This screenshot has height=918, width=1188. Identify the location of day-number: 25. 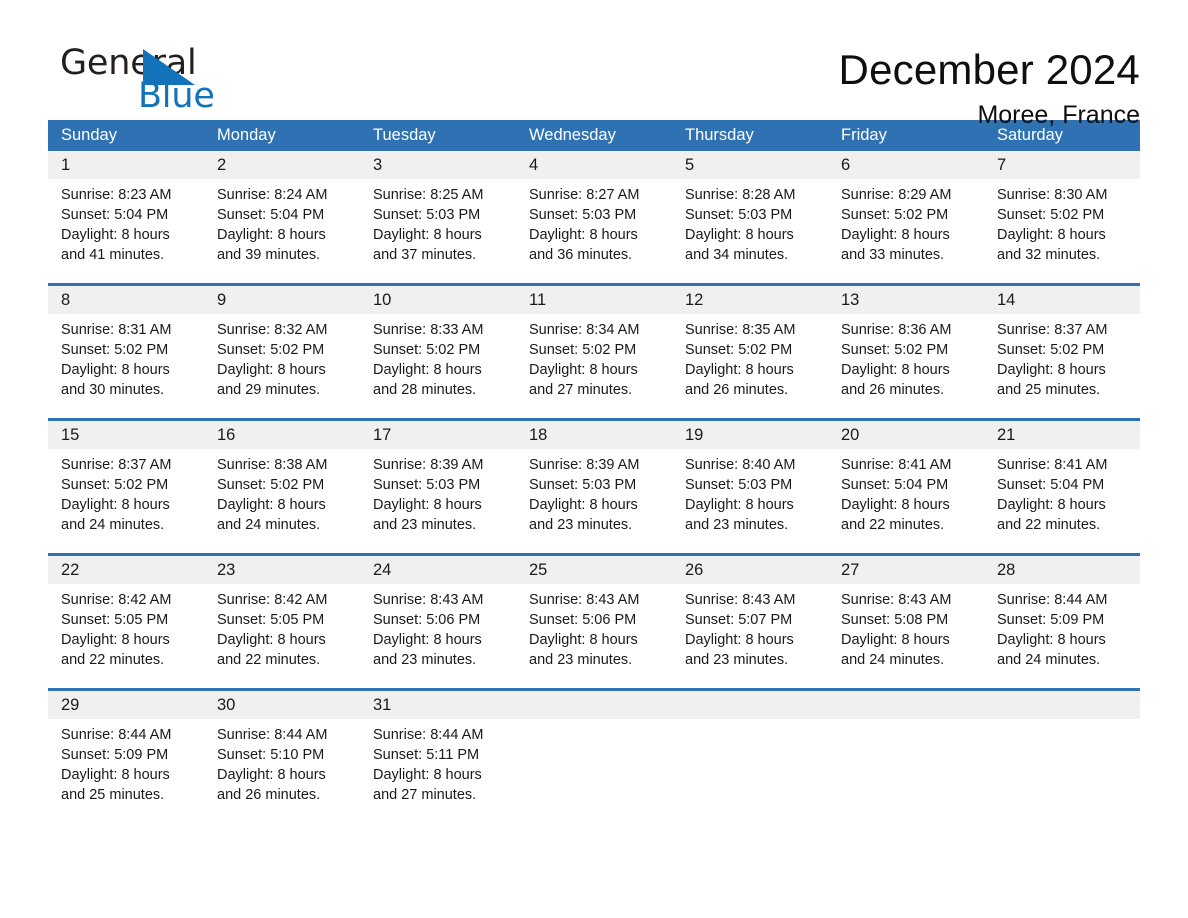
(594, 570).